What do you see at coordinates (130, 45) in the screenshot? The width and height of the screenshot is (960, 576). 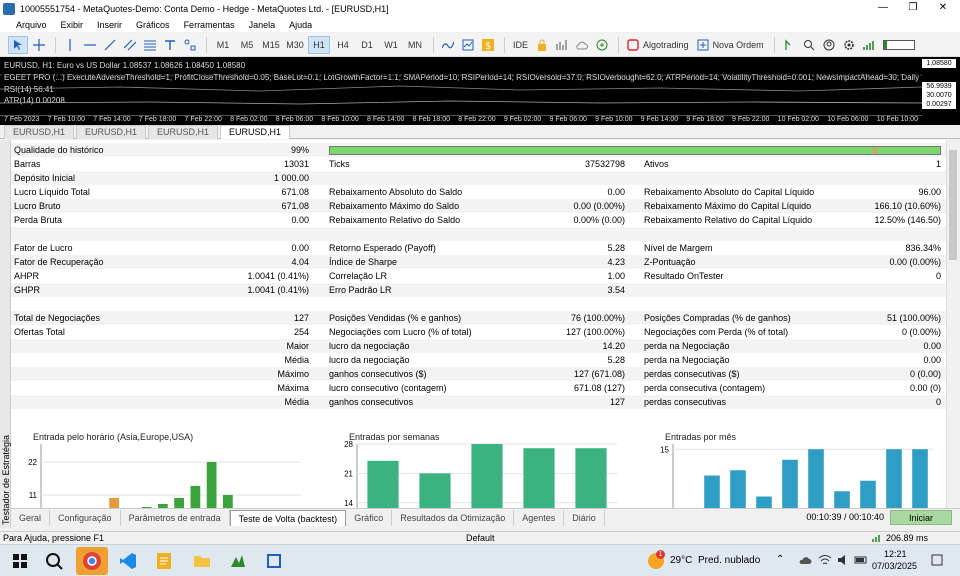 I see `channel-icon` at bounding box center [130, 45].